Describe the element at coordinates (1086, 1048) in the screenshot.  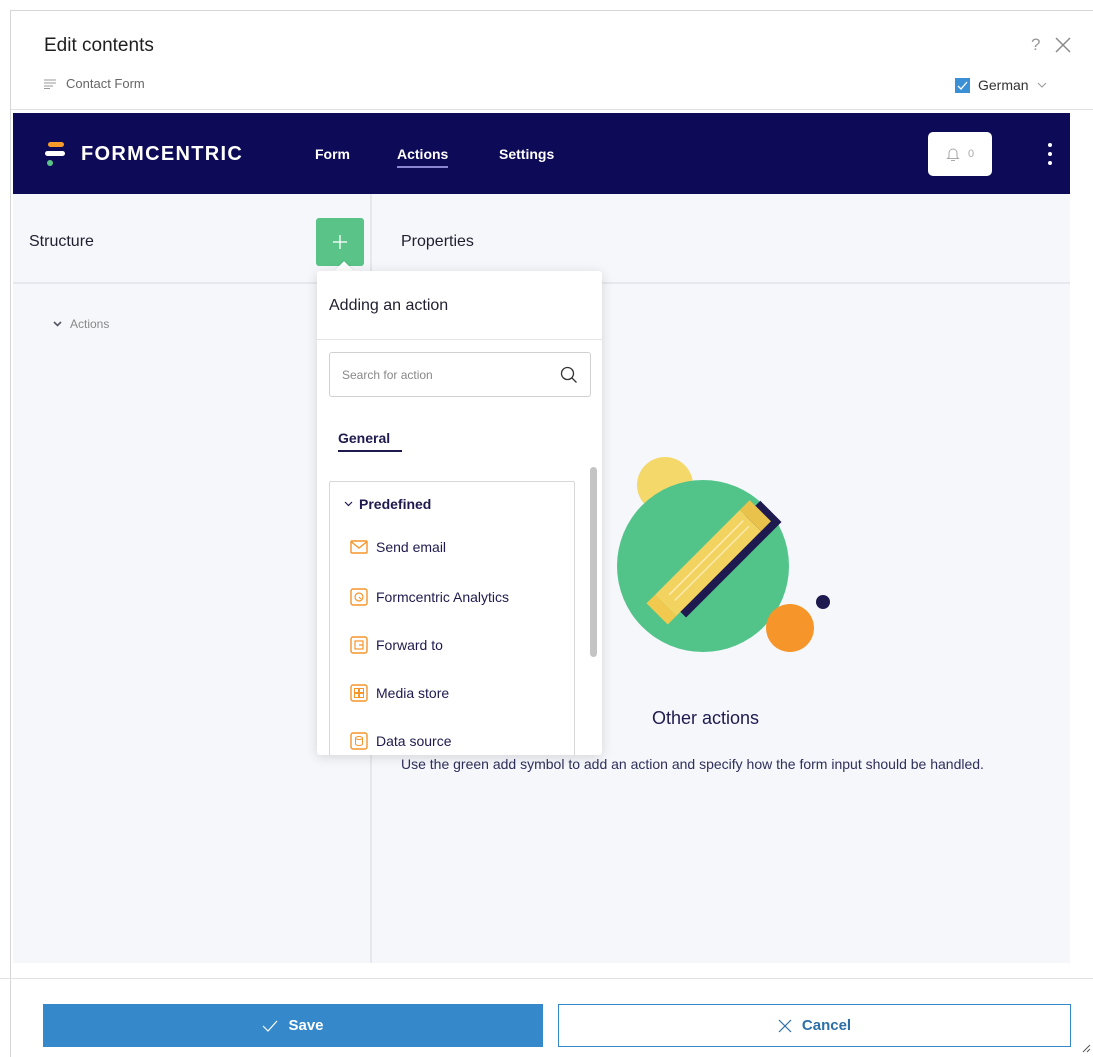
I see `resize-grip-icon` at that location.